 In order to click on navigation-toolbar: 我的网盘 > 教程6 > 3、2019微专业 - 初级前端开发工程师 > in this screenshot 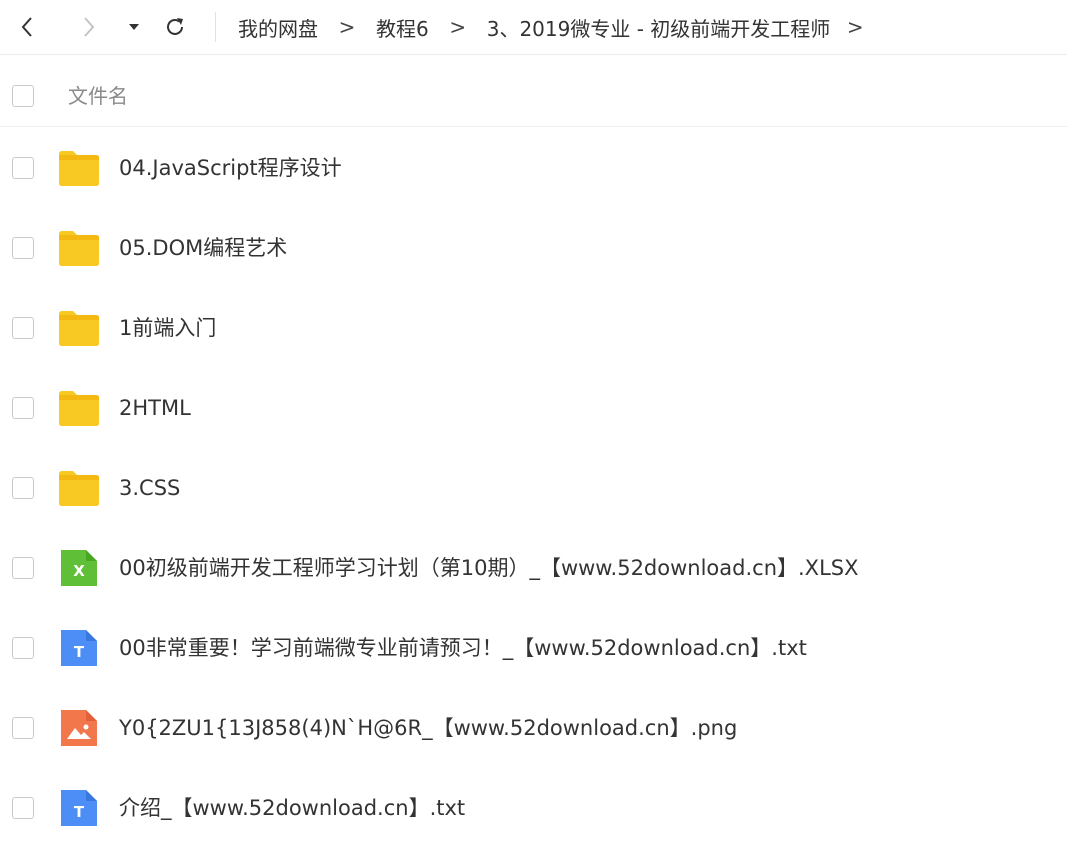, I will do `click(533, 27)`.